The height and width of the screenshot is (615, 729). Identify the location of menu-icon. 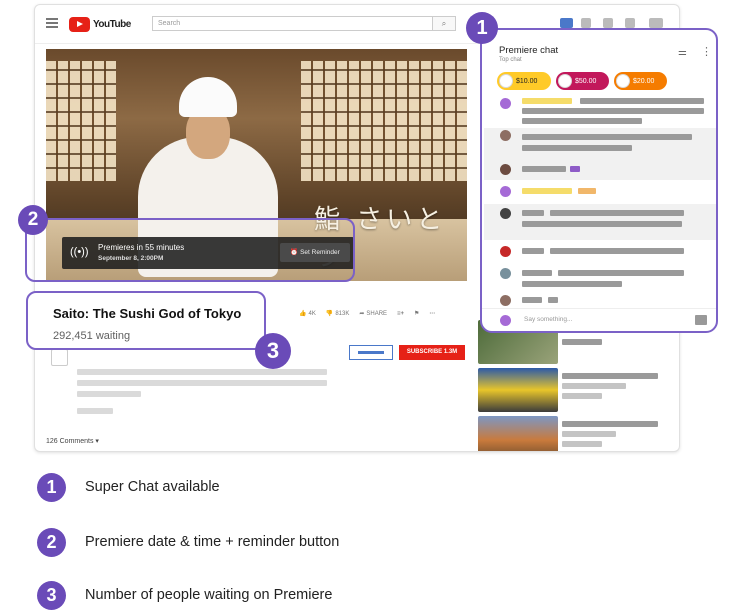
(52, 23).